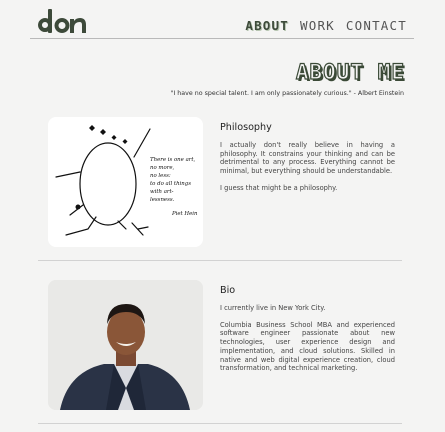 This screenshot has width=445, height=432. Describe the element at coordinates (279, 187) in the screenshot. I see `philosophy-paragraph-2: I guess that might be a philosophy.` at that location.